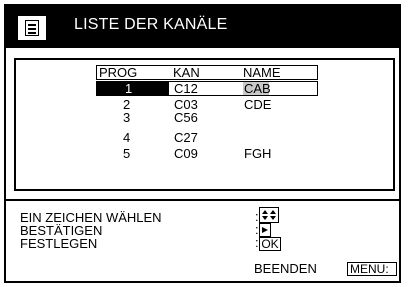  What do you see at coordinates (186, 72) in the screenshot?
I see `header-kan: KAN` at bounding box center [186, 72].